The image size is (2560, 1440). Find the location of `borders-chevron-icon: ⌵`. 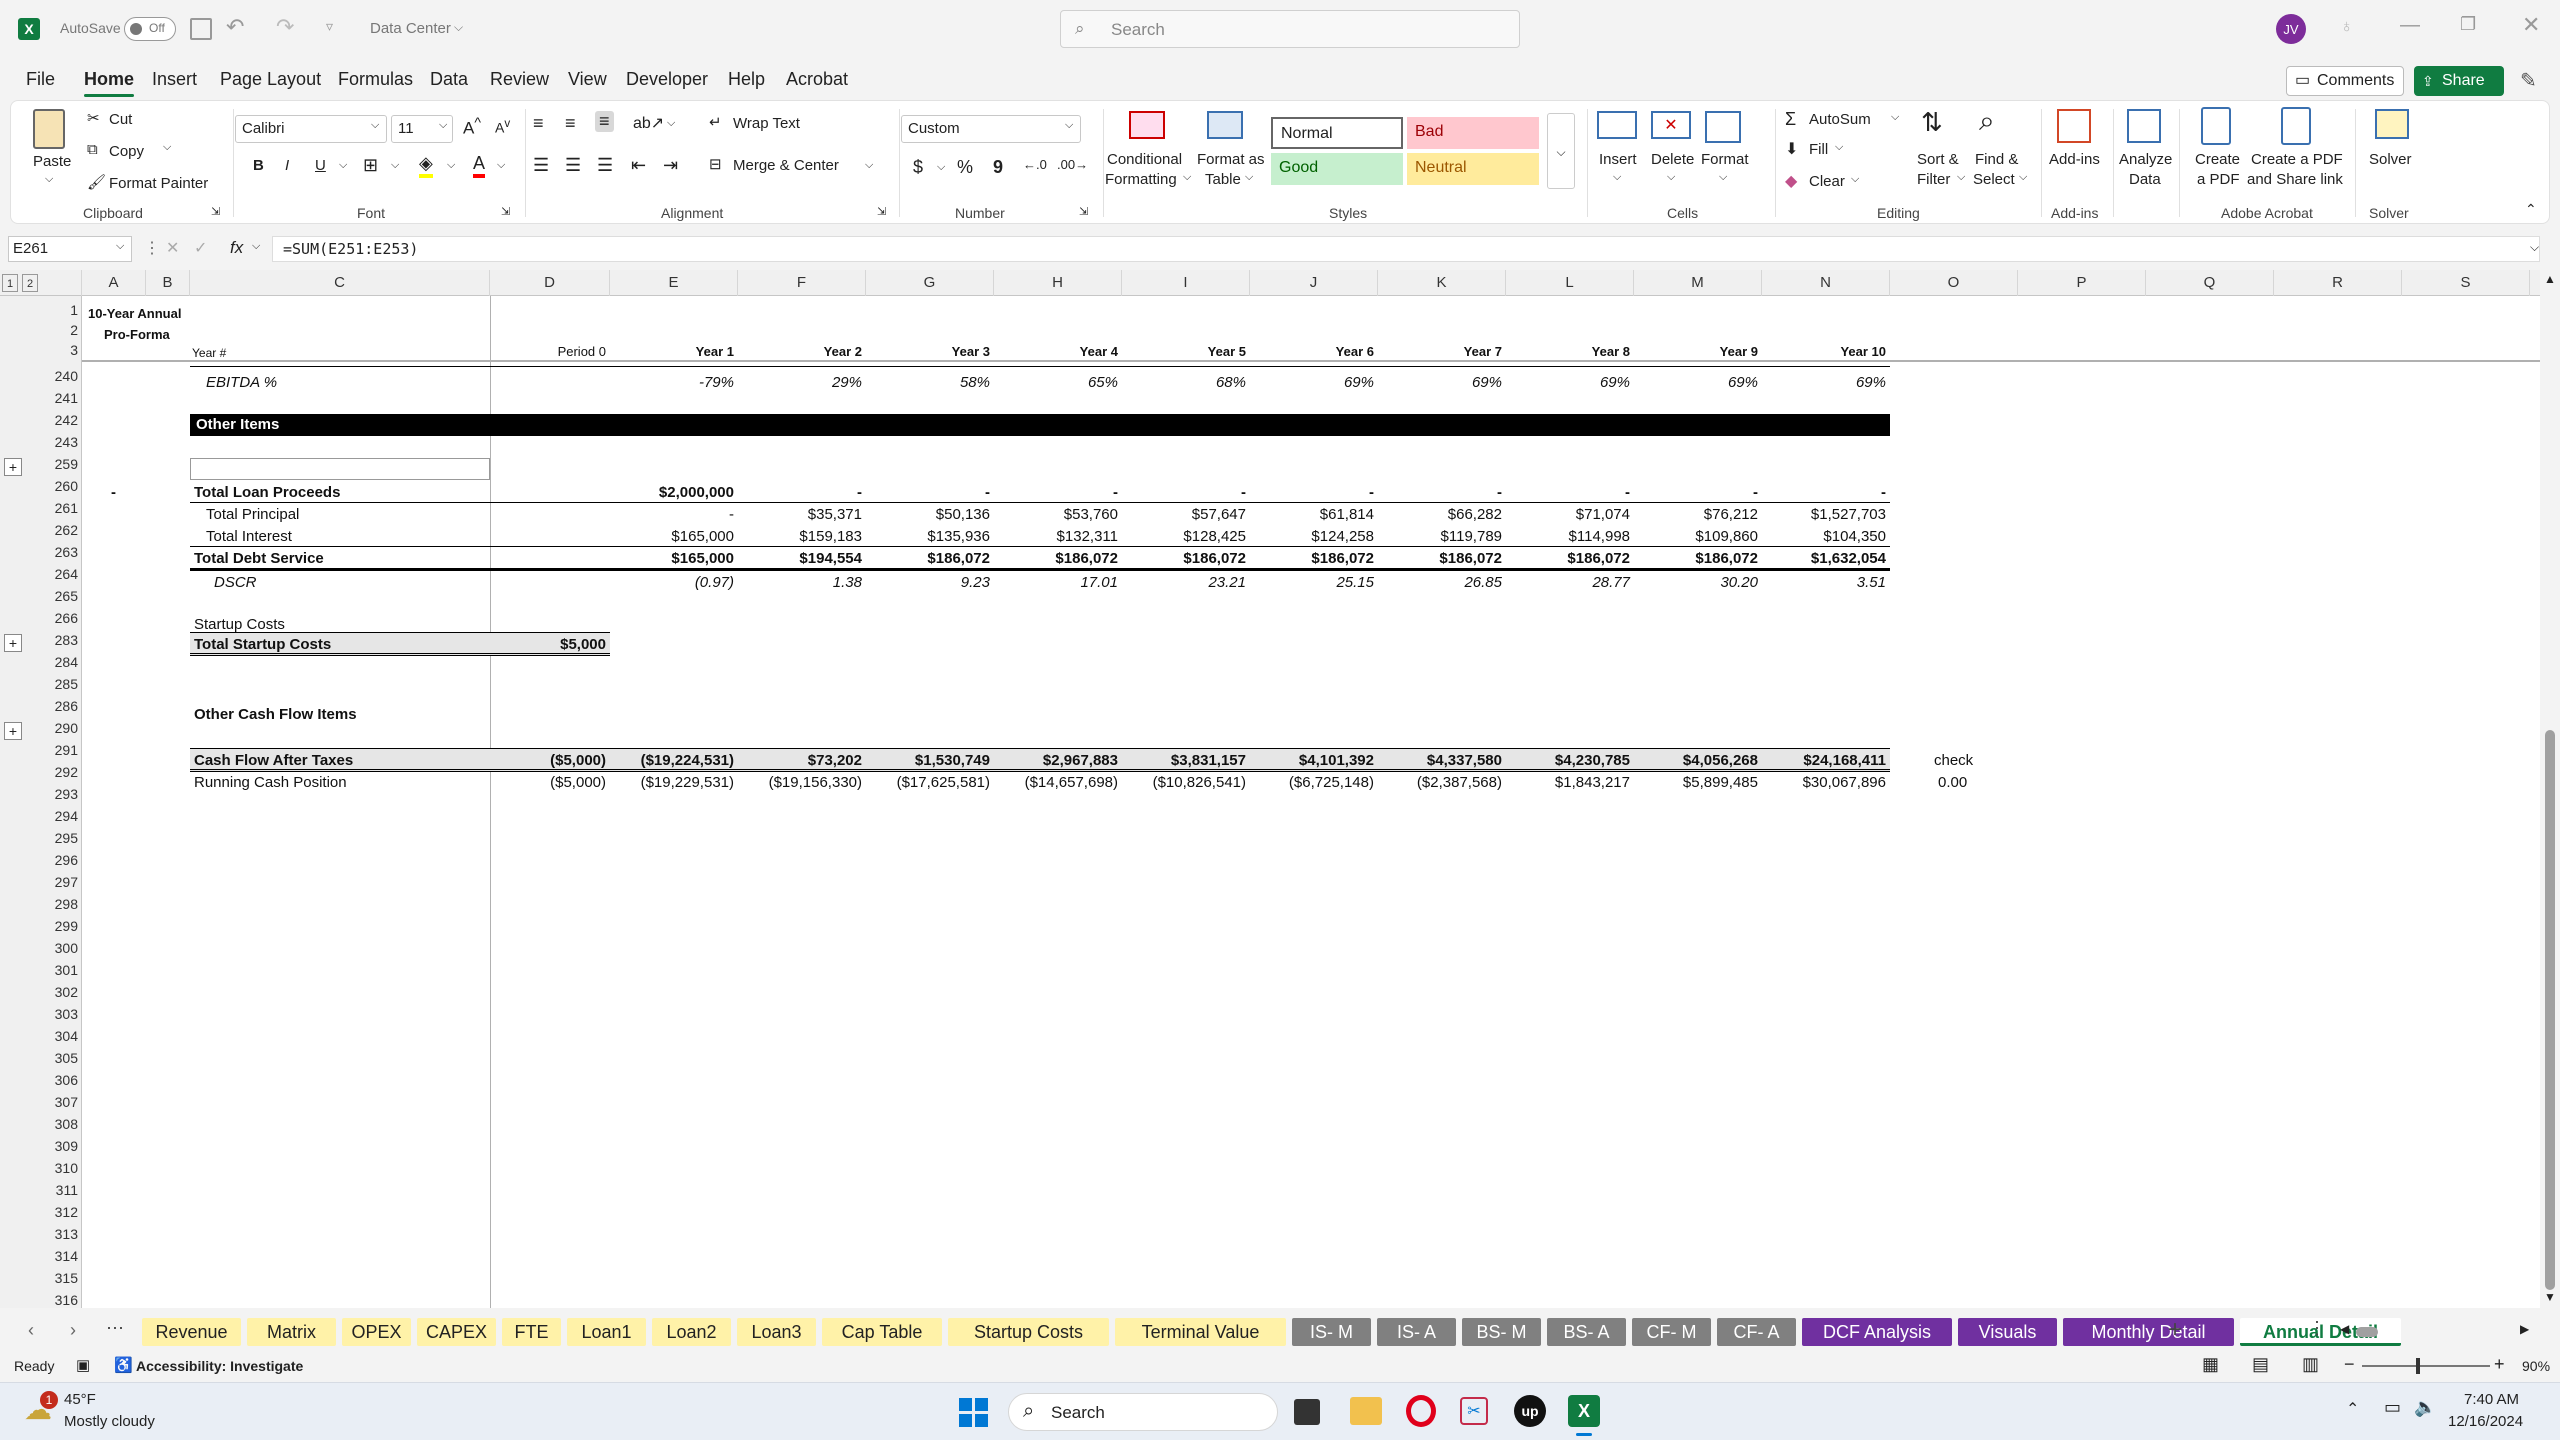

borders-chevron-icon: ⌵ is located at coordinates (395, 165).